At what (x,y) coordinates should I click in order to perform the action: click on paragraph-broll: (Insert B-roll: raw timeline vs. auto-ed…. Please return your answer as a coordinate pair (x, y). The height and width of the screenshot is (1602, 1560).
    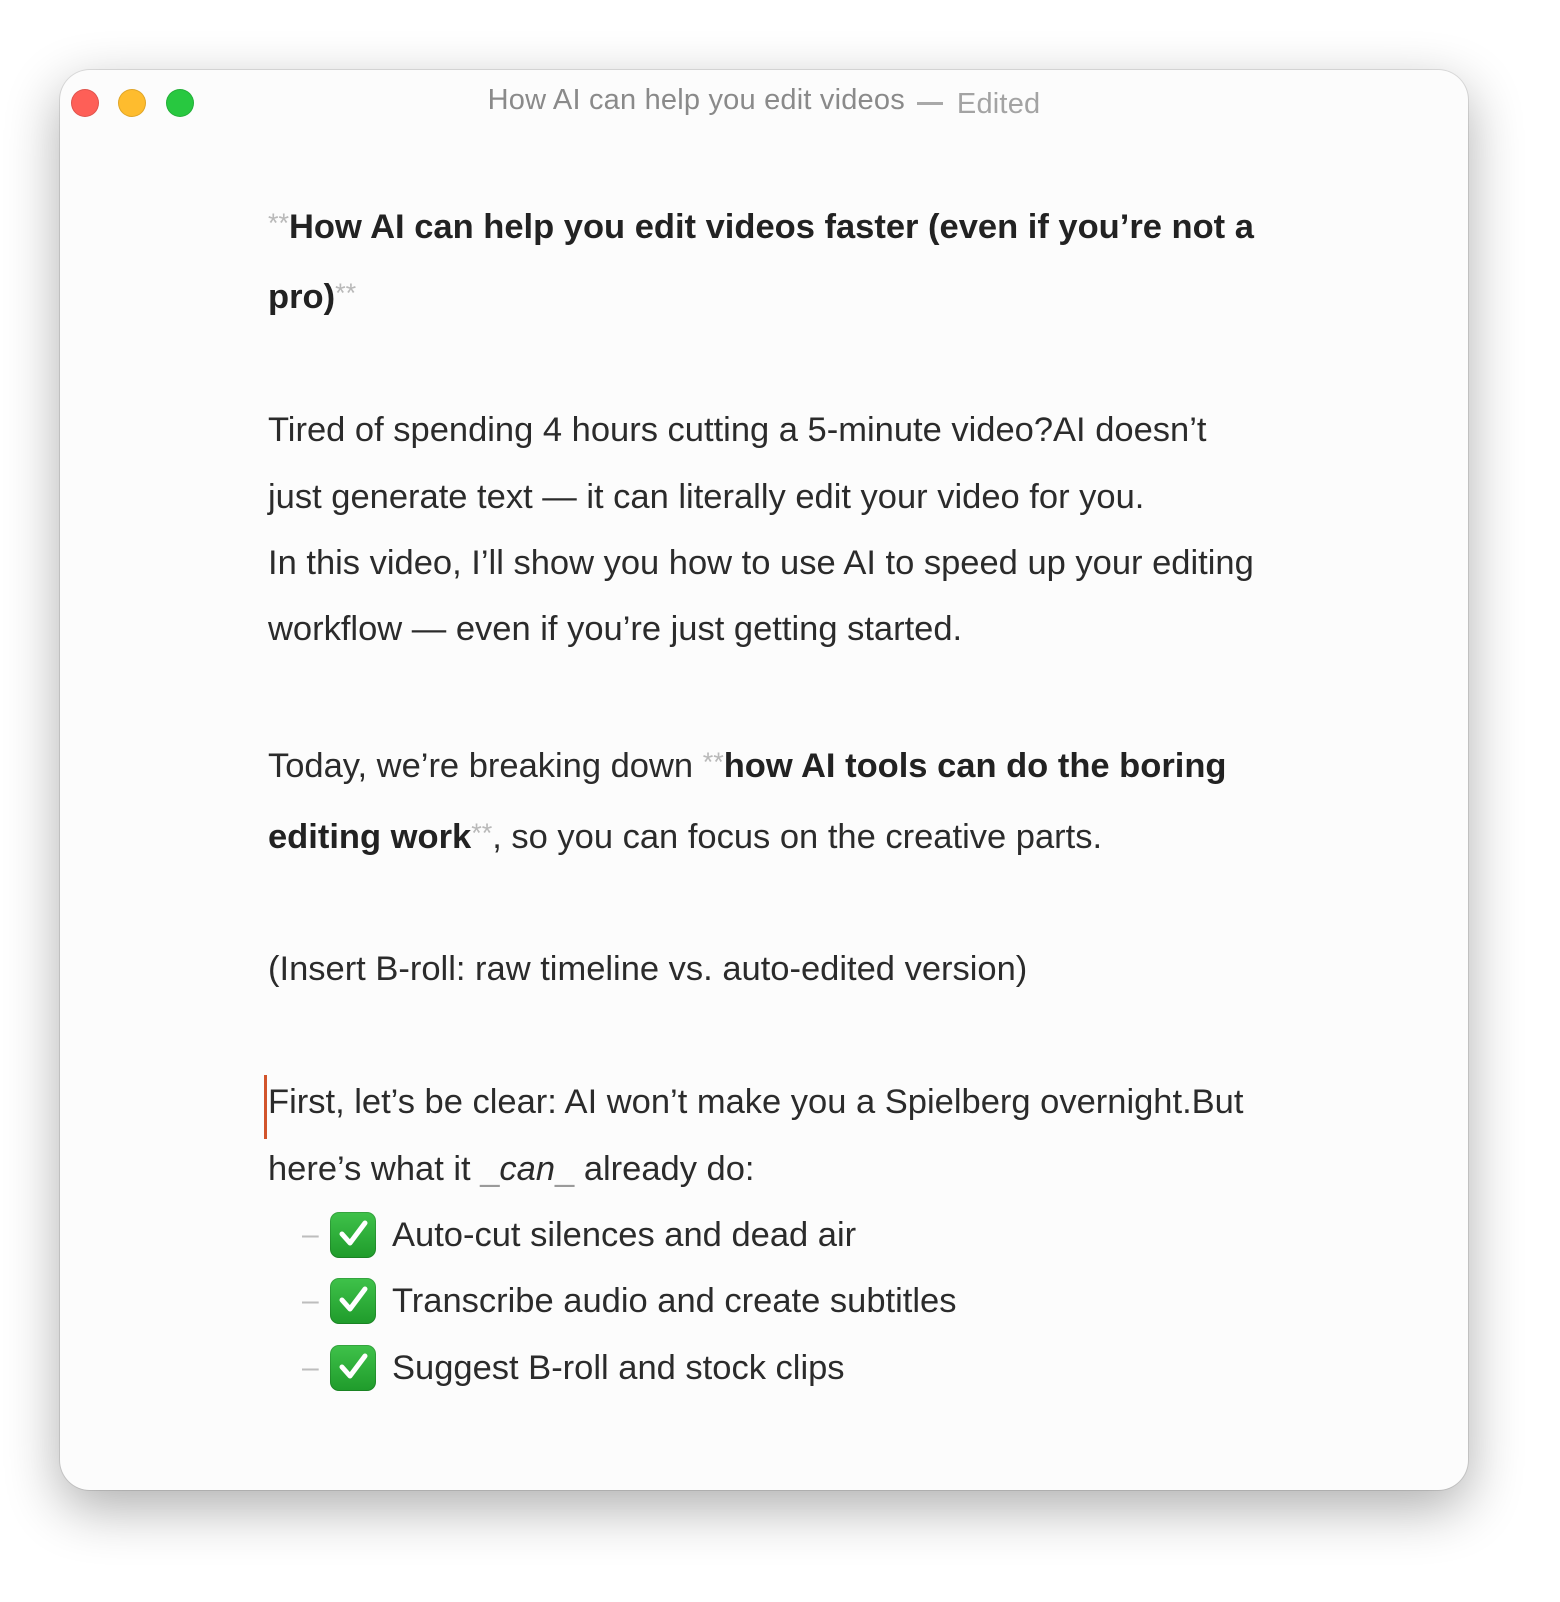
    Looking at the image, I should click on (648, 969).